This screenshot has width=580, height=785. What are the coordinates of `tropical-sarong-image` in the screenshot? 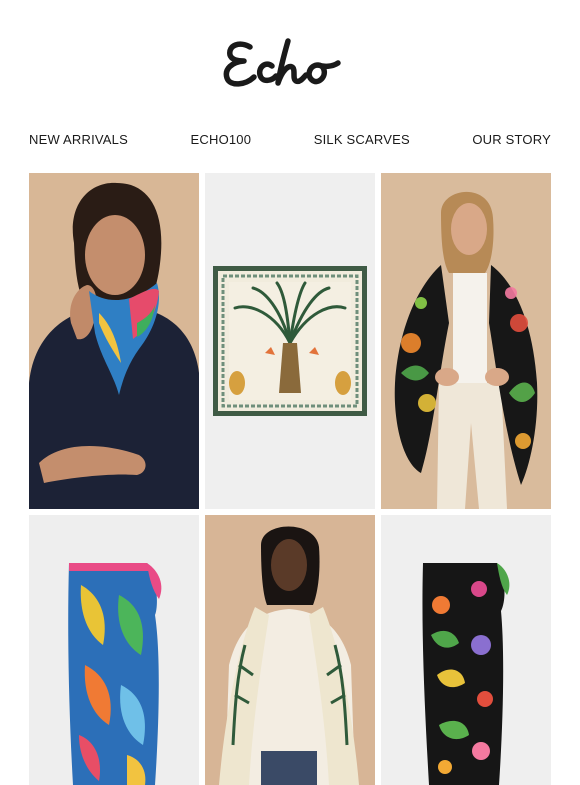 It's located at (114, 650).